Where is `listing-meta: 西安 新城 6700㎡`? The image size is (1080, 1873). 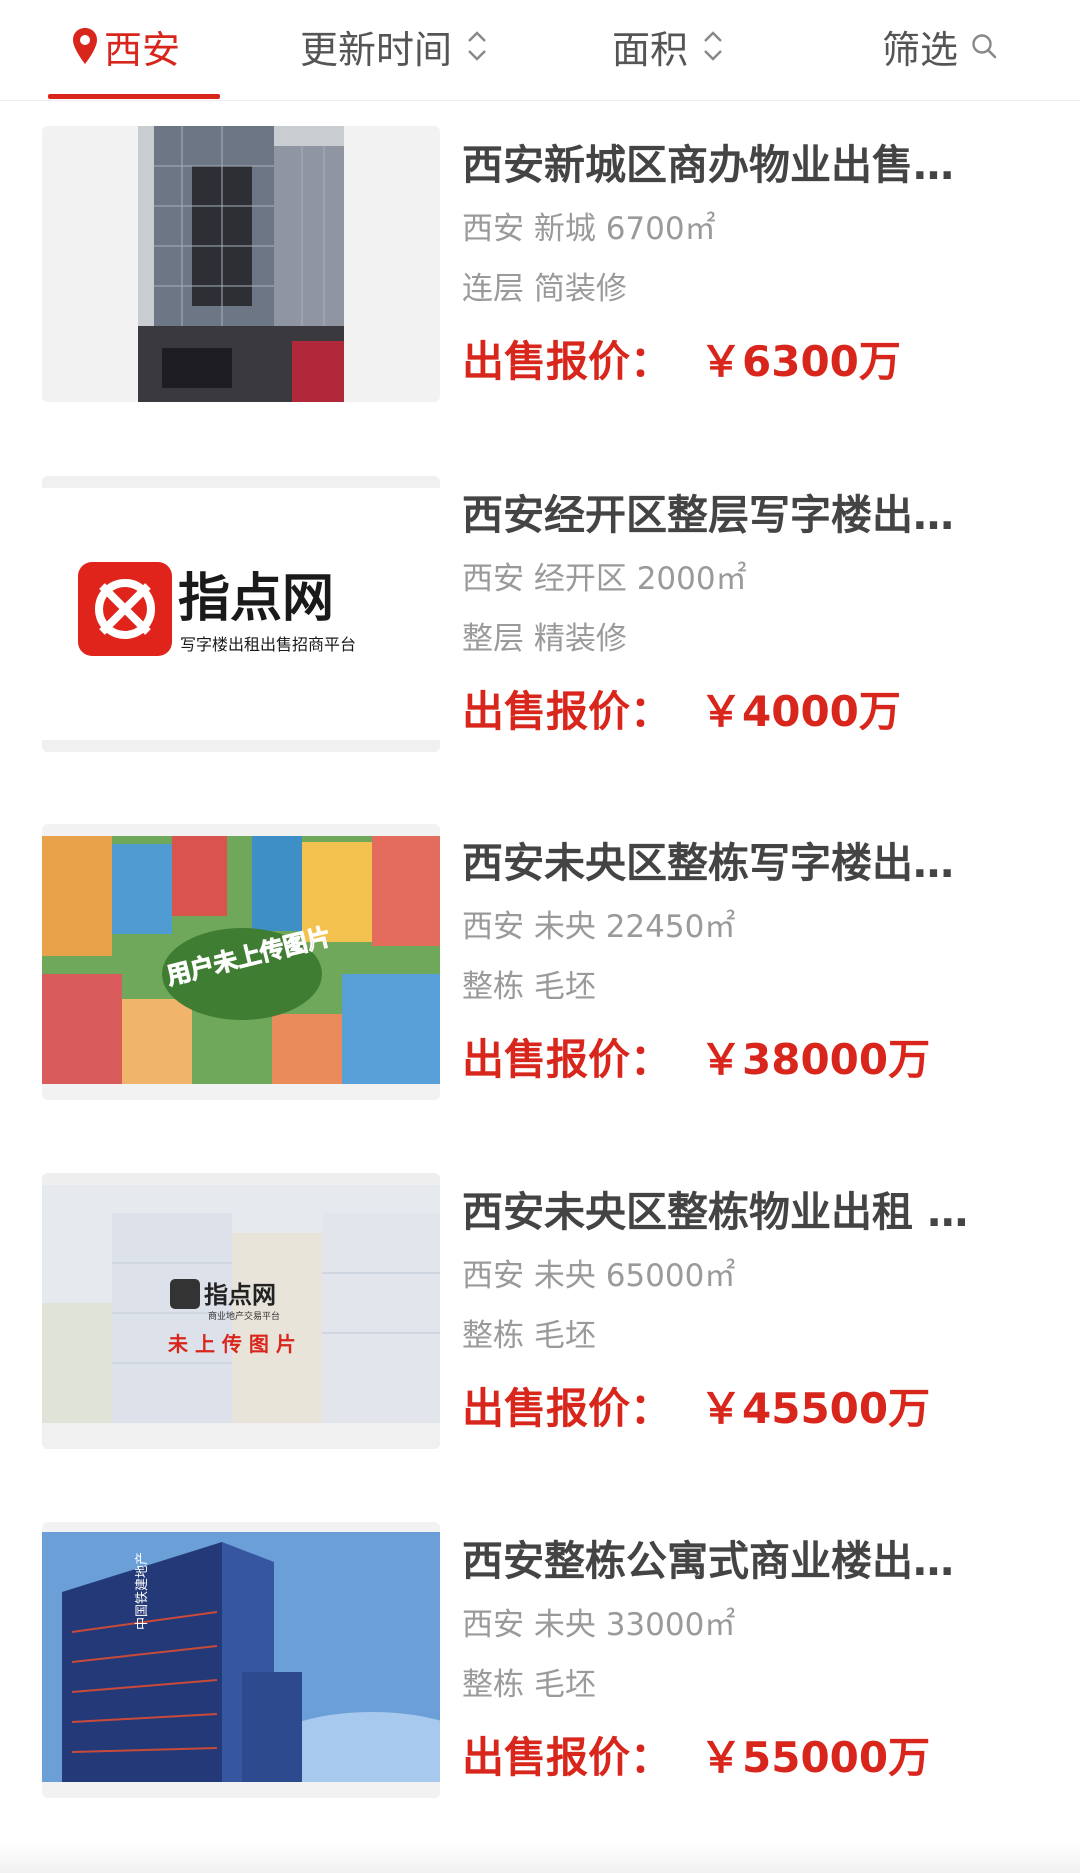
listing-meta: 西安 新城 6700㎡ is located at coordinates (589, 229).